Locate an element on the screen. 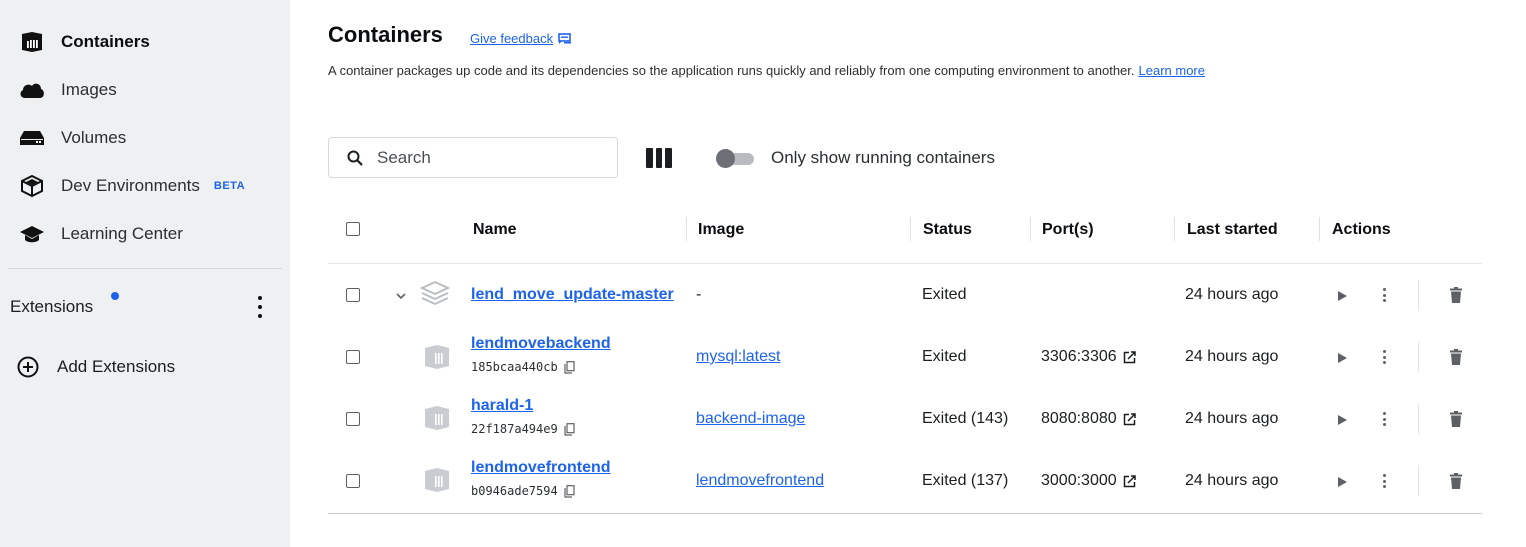 This screenshot has height=547, width=1526. cloud-icon is located at coordinates (32, 90).